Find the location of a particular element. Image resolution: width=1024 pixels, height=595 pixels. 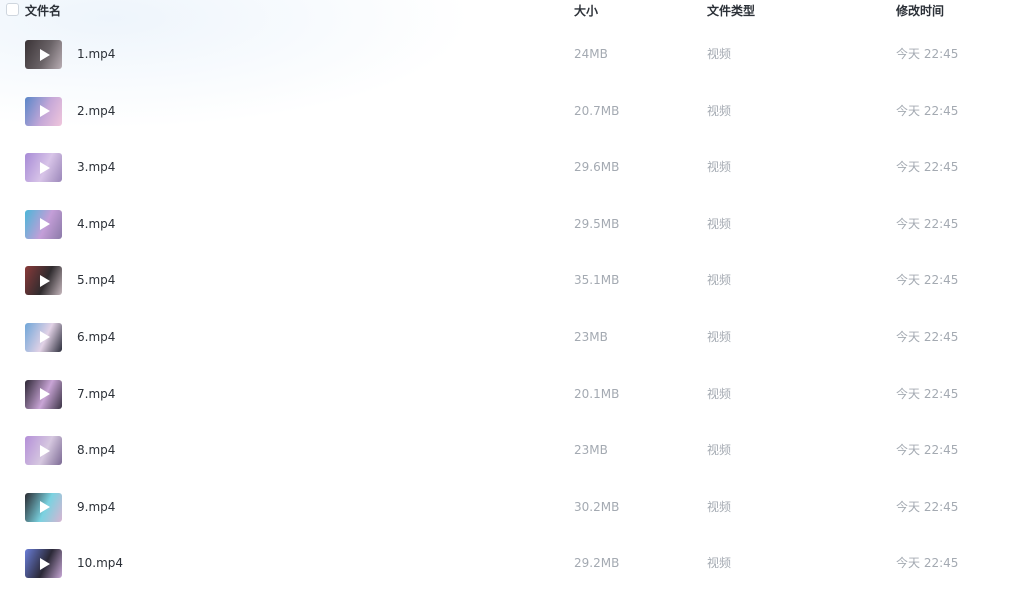

file-size: 24MB is located at coordinates (591, 54).